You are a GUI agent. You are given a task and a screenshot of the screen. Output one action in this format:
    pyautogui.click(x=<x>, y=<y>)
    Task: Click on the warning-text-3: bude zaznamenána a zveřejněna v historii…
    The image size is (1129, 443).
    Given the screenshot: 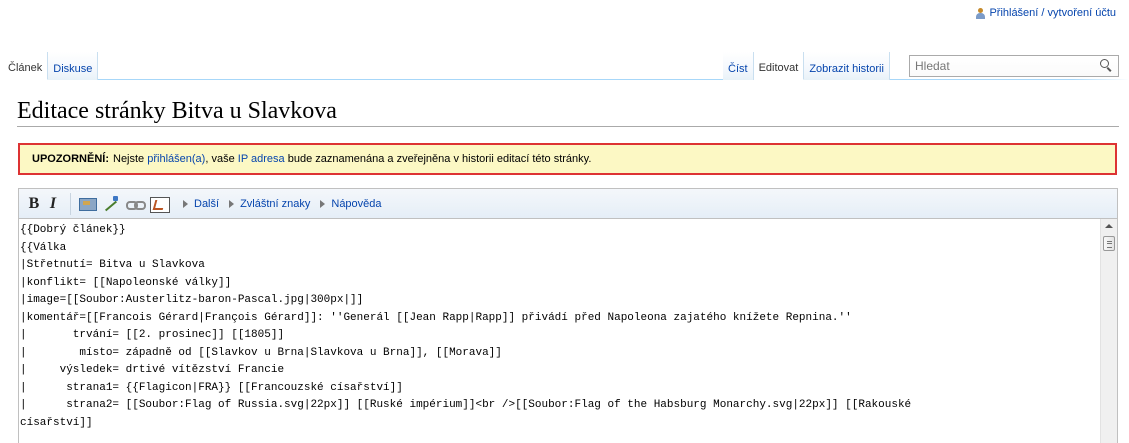 What is the action you would take?
    pyautogui.click(x=439, y=159)
    